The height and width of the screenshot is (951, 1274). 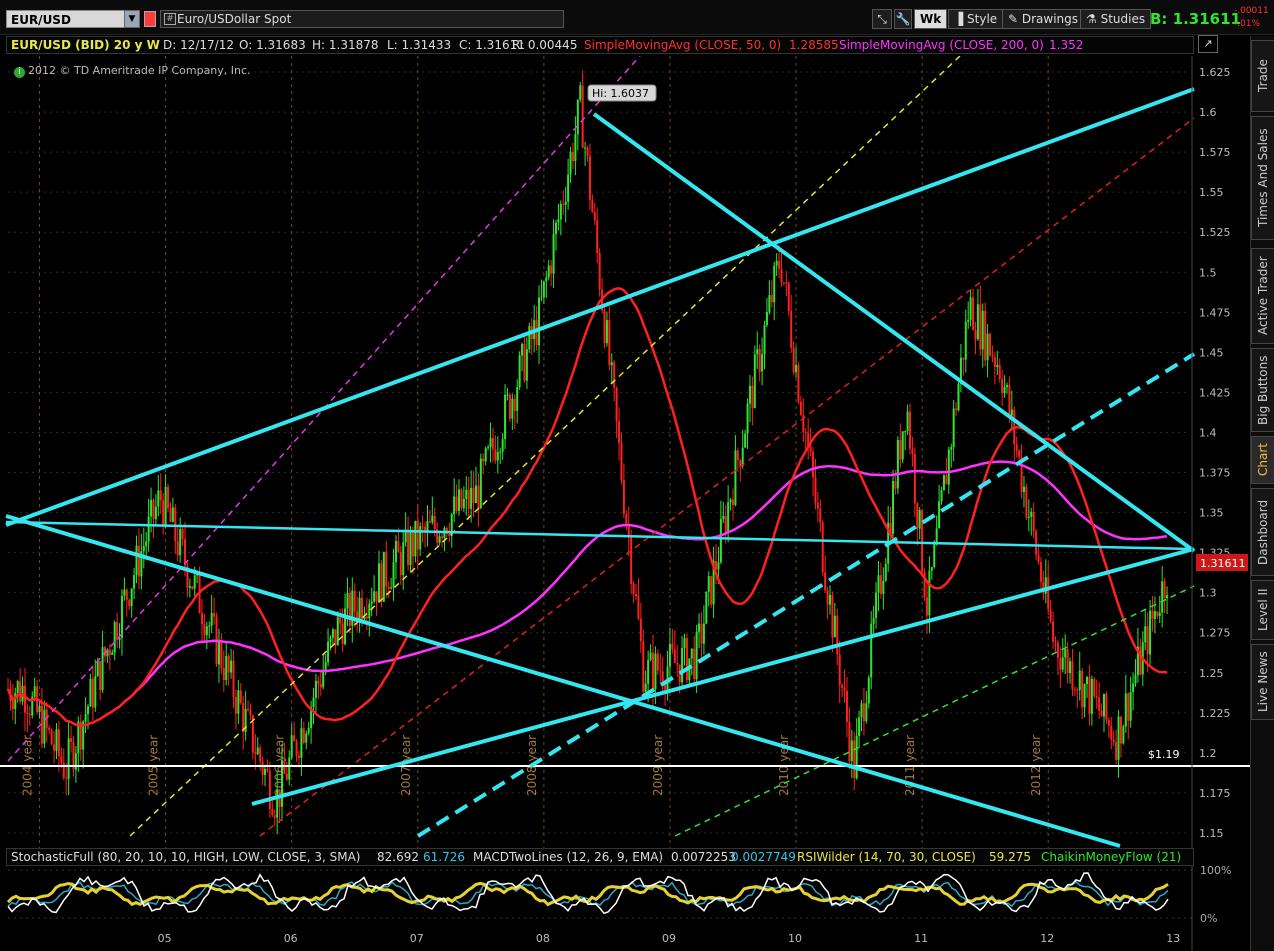 What do you see at coordinates (1262, 178) in the screenshot?
I see `side-tab-times-and-sales: Times And Sales` at bounding box center [1262, 178].